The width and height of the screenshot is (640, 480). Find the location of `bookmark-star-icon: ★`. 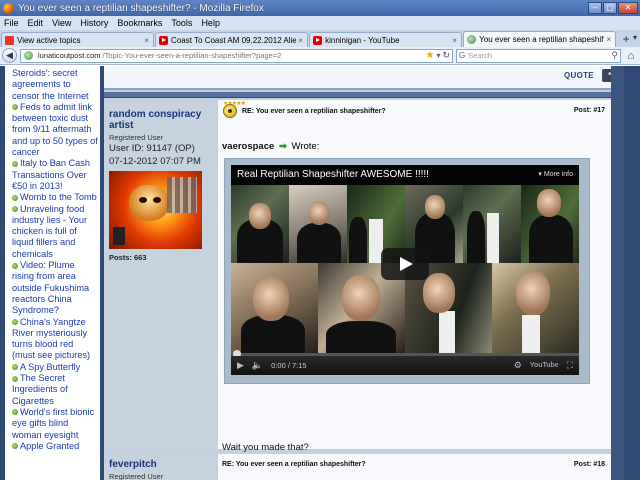

bookmark-star-icon: ★ is located at coordinates (429, 55).